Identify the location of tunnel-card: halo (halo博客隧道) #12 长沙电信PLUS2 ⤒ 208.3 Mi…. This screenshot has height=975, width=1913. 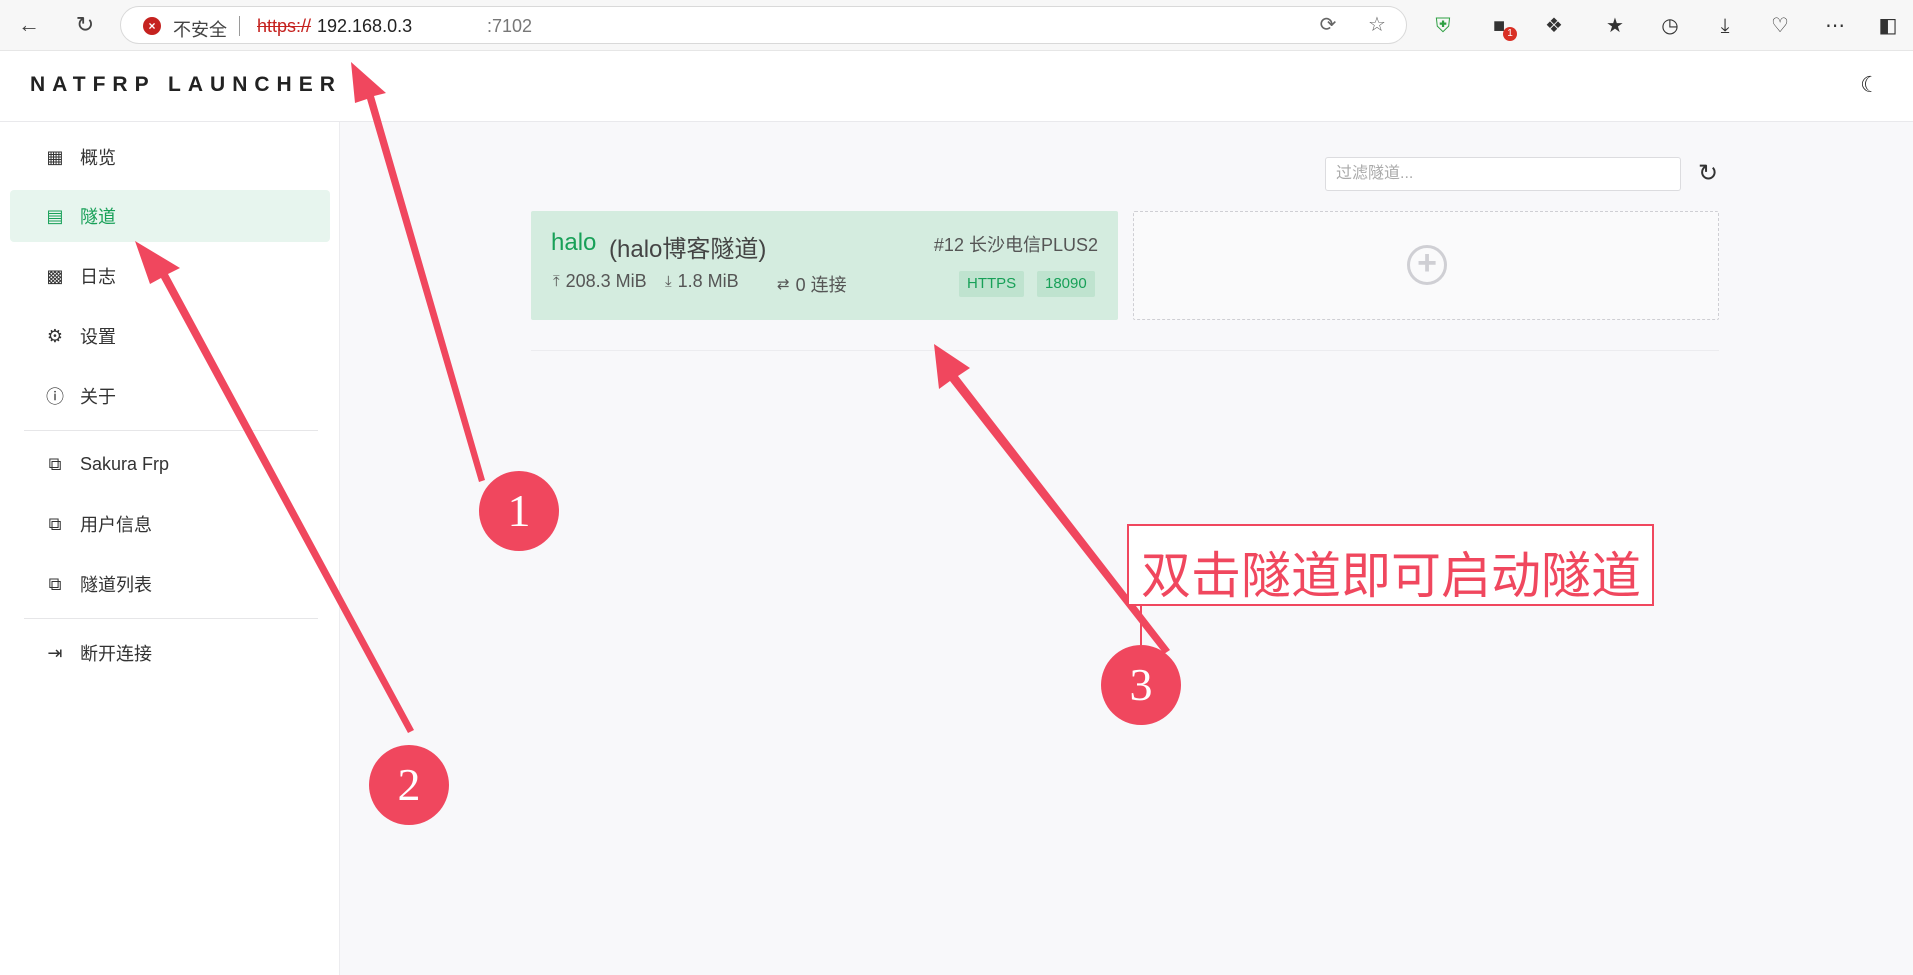
(824, 265).